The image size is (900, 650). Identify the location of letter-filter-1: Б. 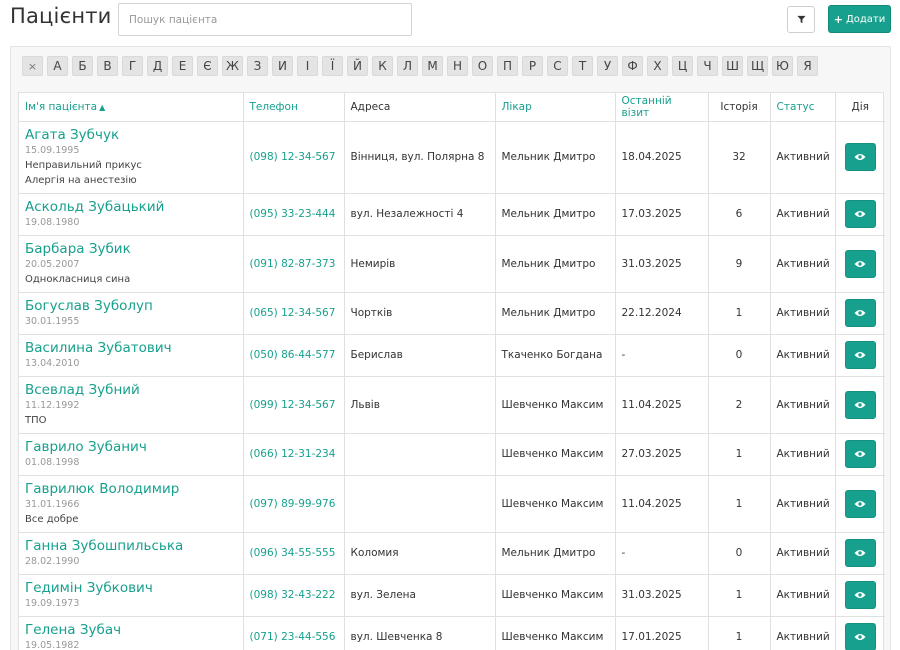
(82, 66).